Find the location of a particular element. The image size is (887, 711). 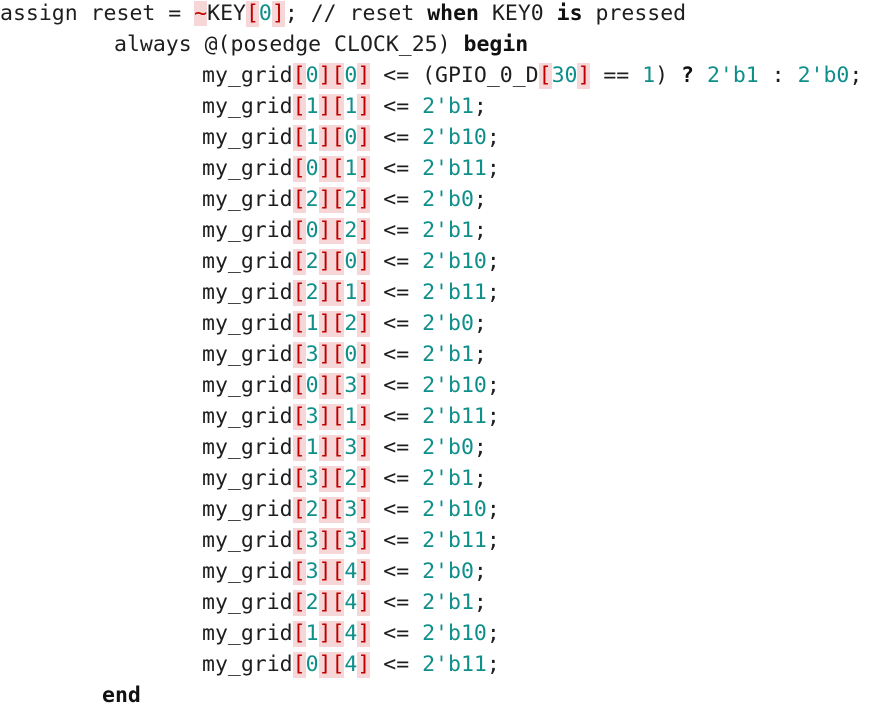

code-line: my_grid[2][3] <= 2'b10; is located at coordinates (351, 509).